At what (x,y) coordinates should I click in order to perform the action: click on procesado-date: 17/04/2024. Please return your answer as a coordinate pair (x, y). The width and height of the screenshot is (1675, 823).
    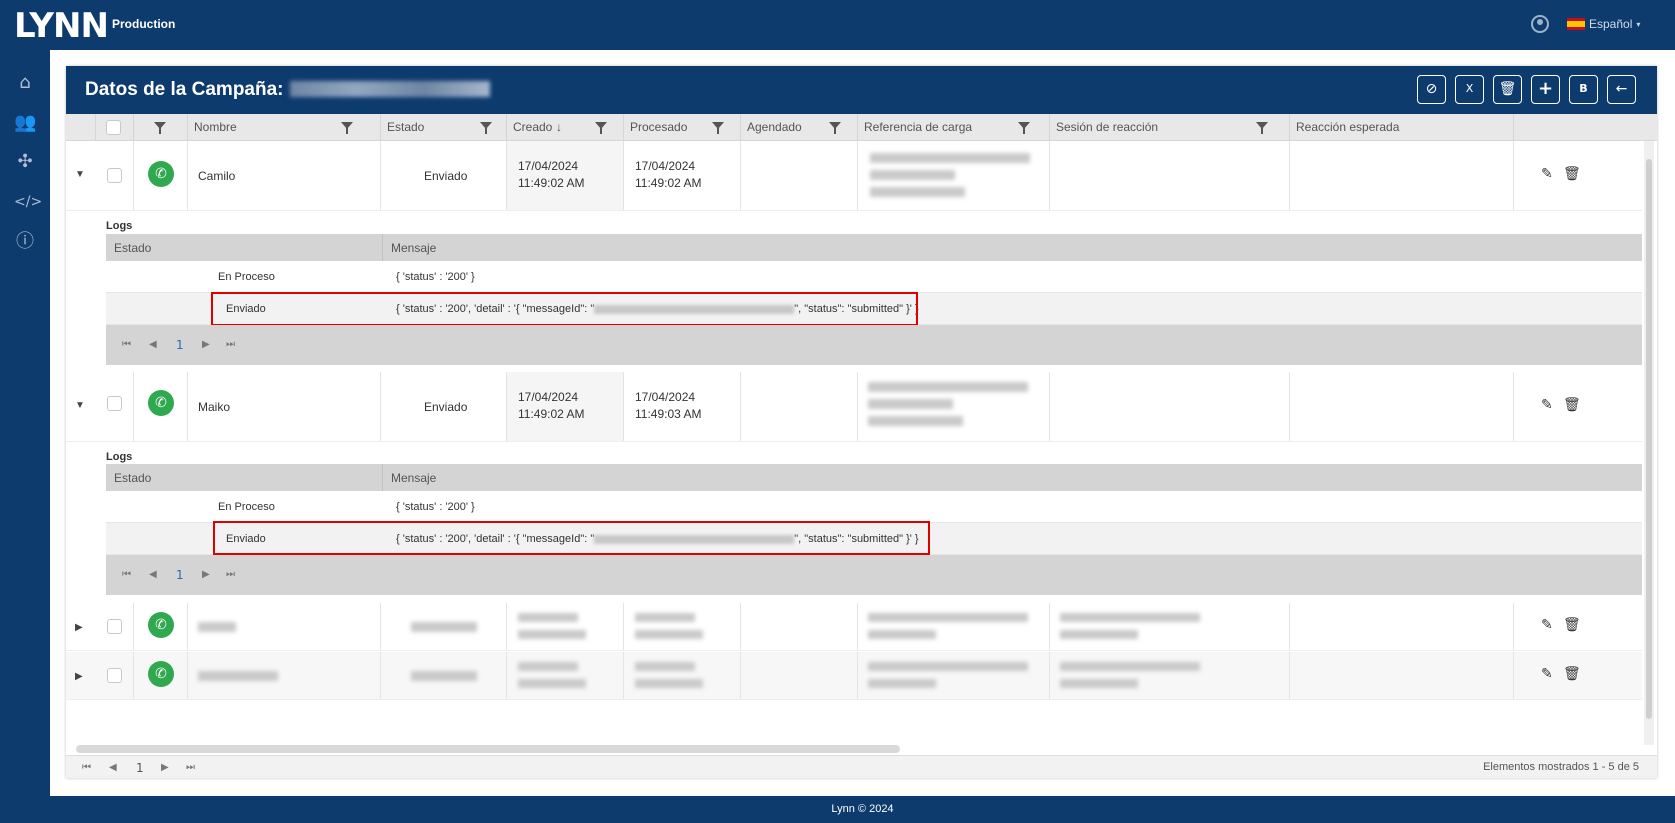
    Looking at the image, I should click on (665, 166).